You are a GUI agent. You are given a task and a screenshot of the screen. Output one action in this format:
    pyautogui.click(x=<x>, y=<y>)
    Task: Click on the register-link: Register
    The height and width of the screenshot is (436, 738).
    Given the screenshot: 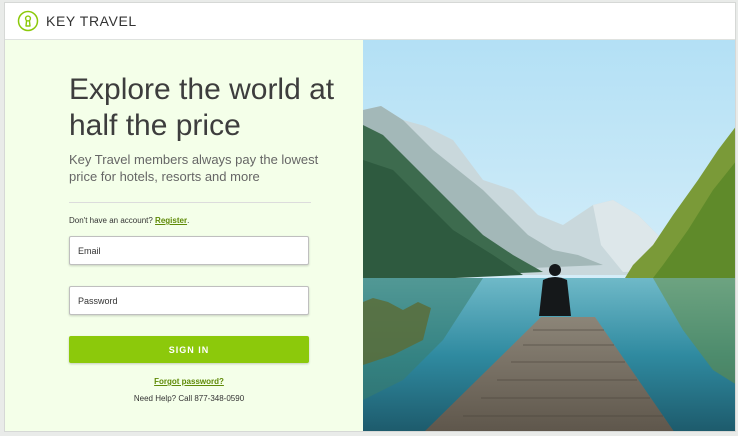 What is the action you would take?
    pyautogui.click(x=171, y=220)
    